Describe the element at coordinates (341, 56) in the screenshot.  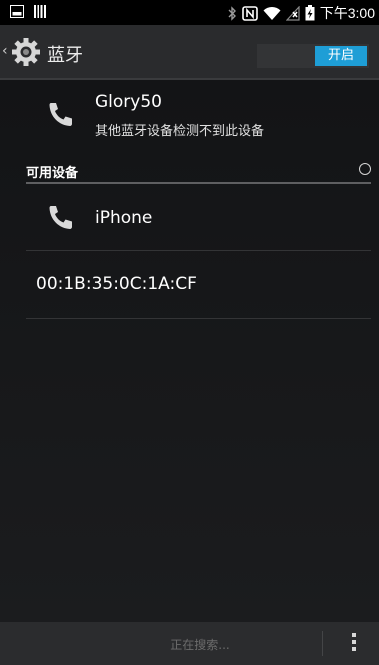
I see `toggle-on-label: 开启` at that location.